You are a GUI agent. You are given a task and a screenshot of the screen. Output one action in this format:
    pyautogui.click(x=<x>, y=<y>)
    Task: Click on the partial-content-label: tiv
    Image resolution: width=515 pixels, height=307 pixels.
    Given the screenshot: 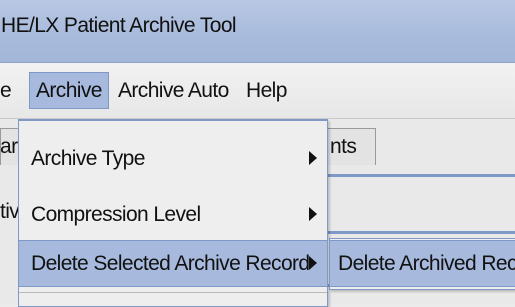 What is the action you would take?
    pyautogui.click(x=9, y=211)
    